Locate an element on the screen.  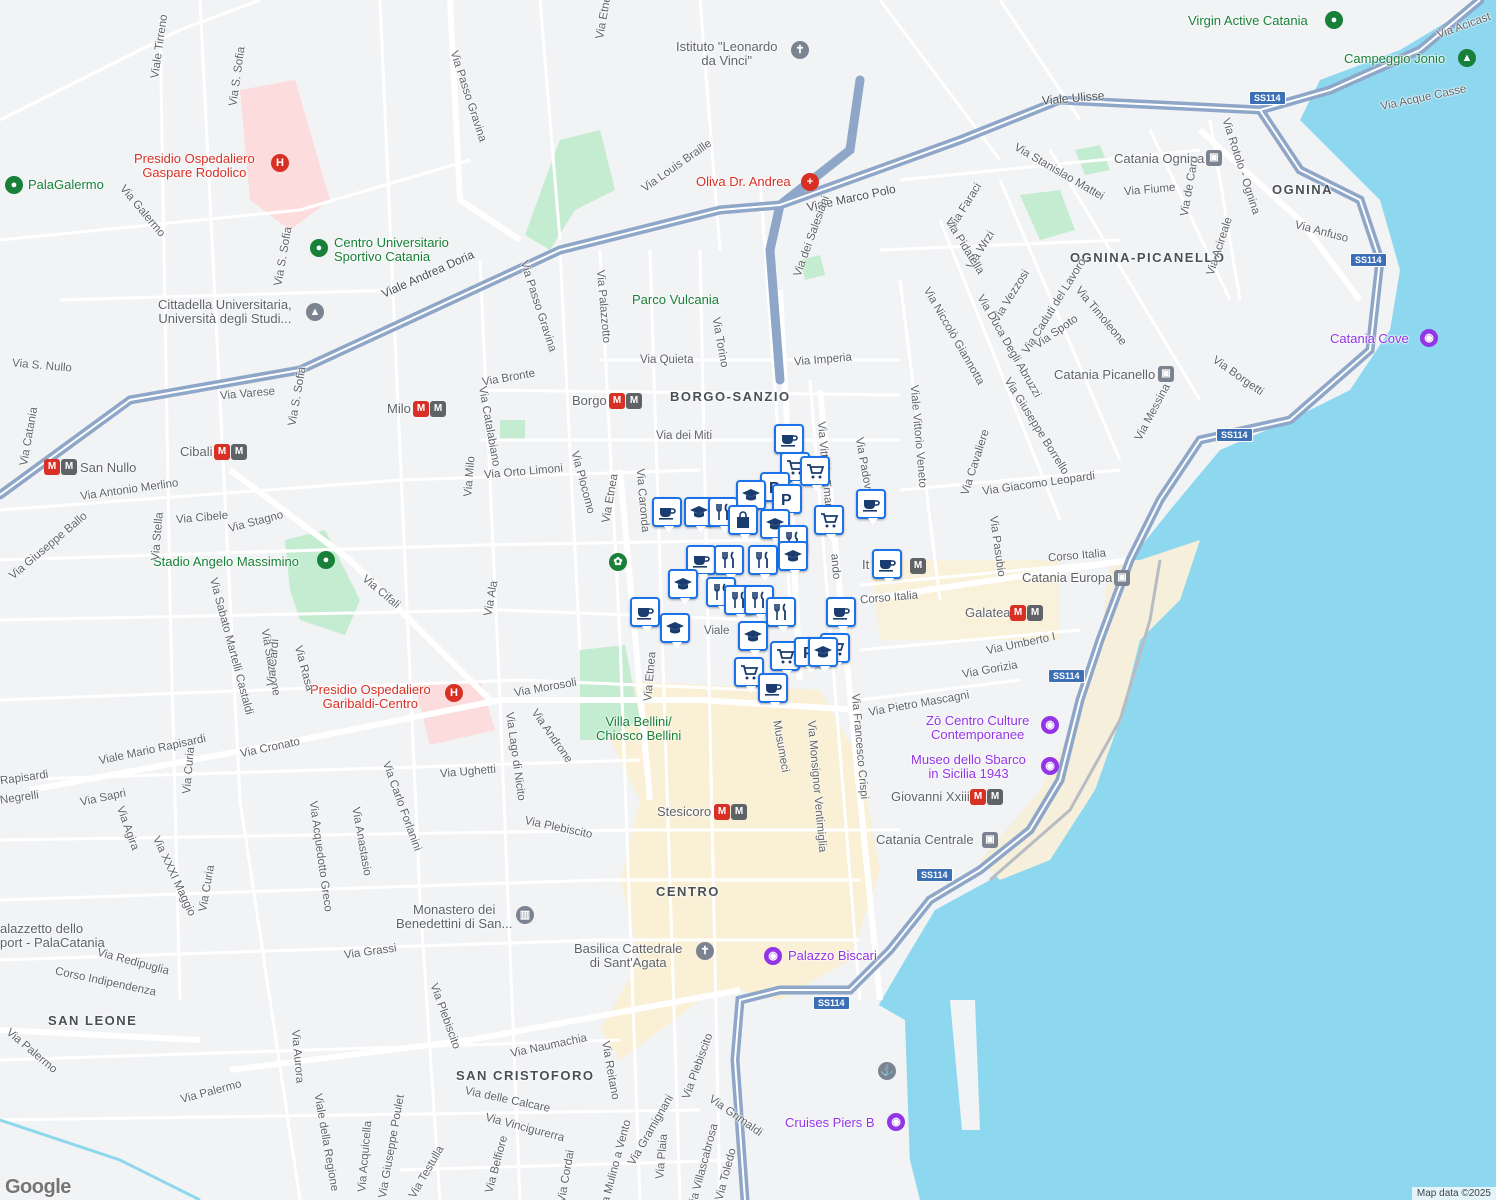
poi-presidio-rodolico: Presidio Ospedaliero Gaspare Rodolico is located at coordinates (194, 166).